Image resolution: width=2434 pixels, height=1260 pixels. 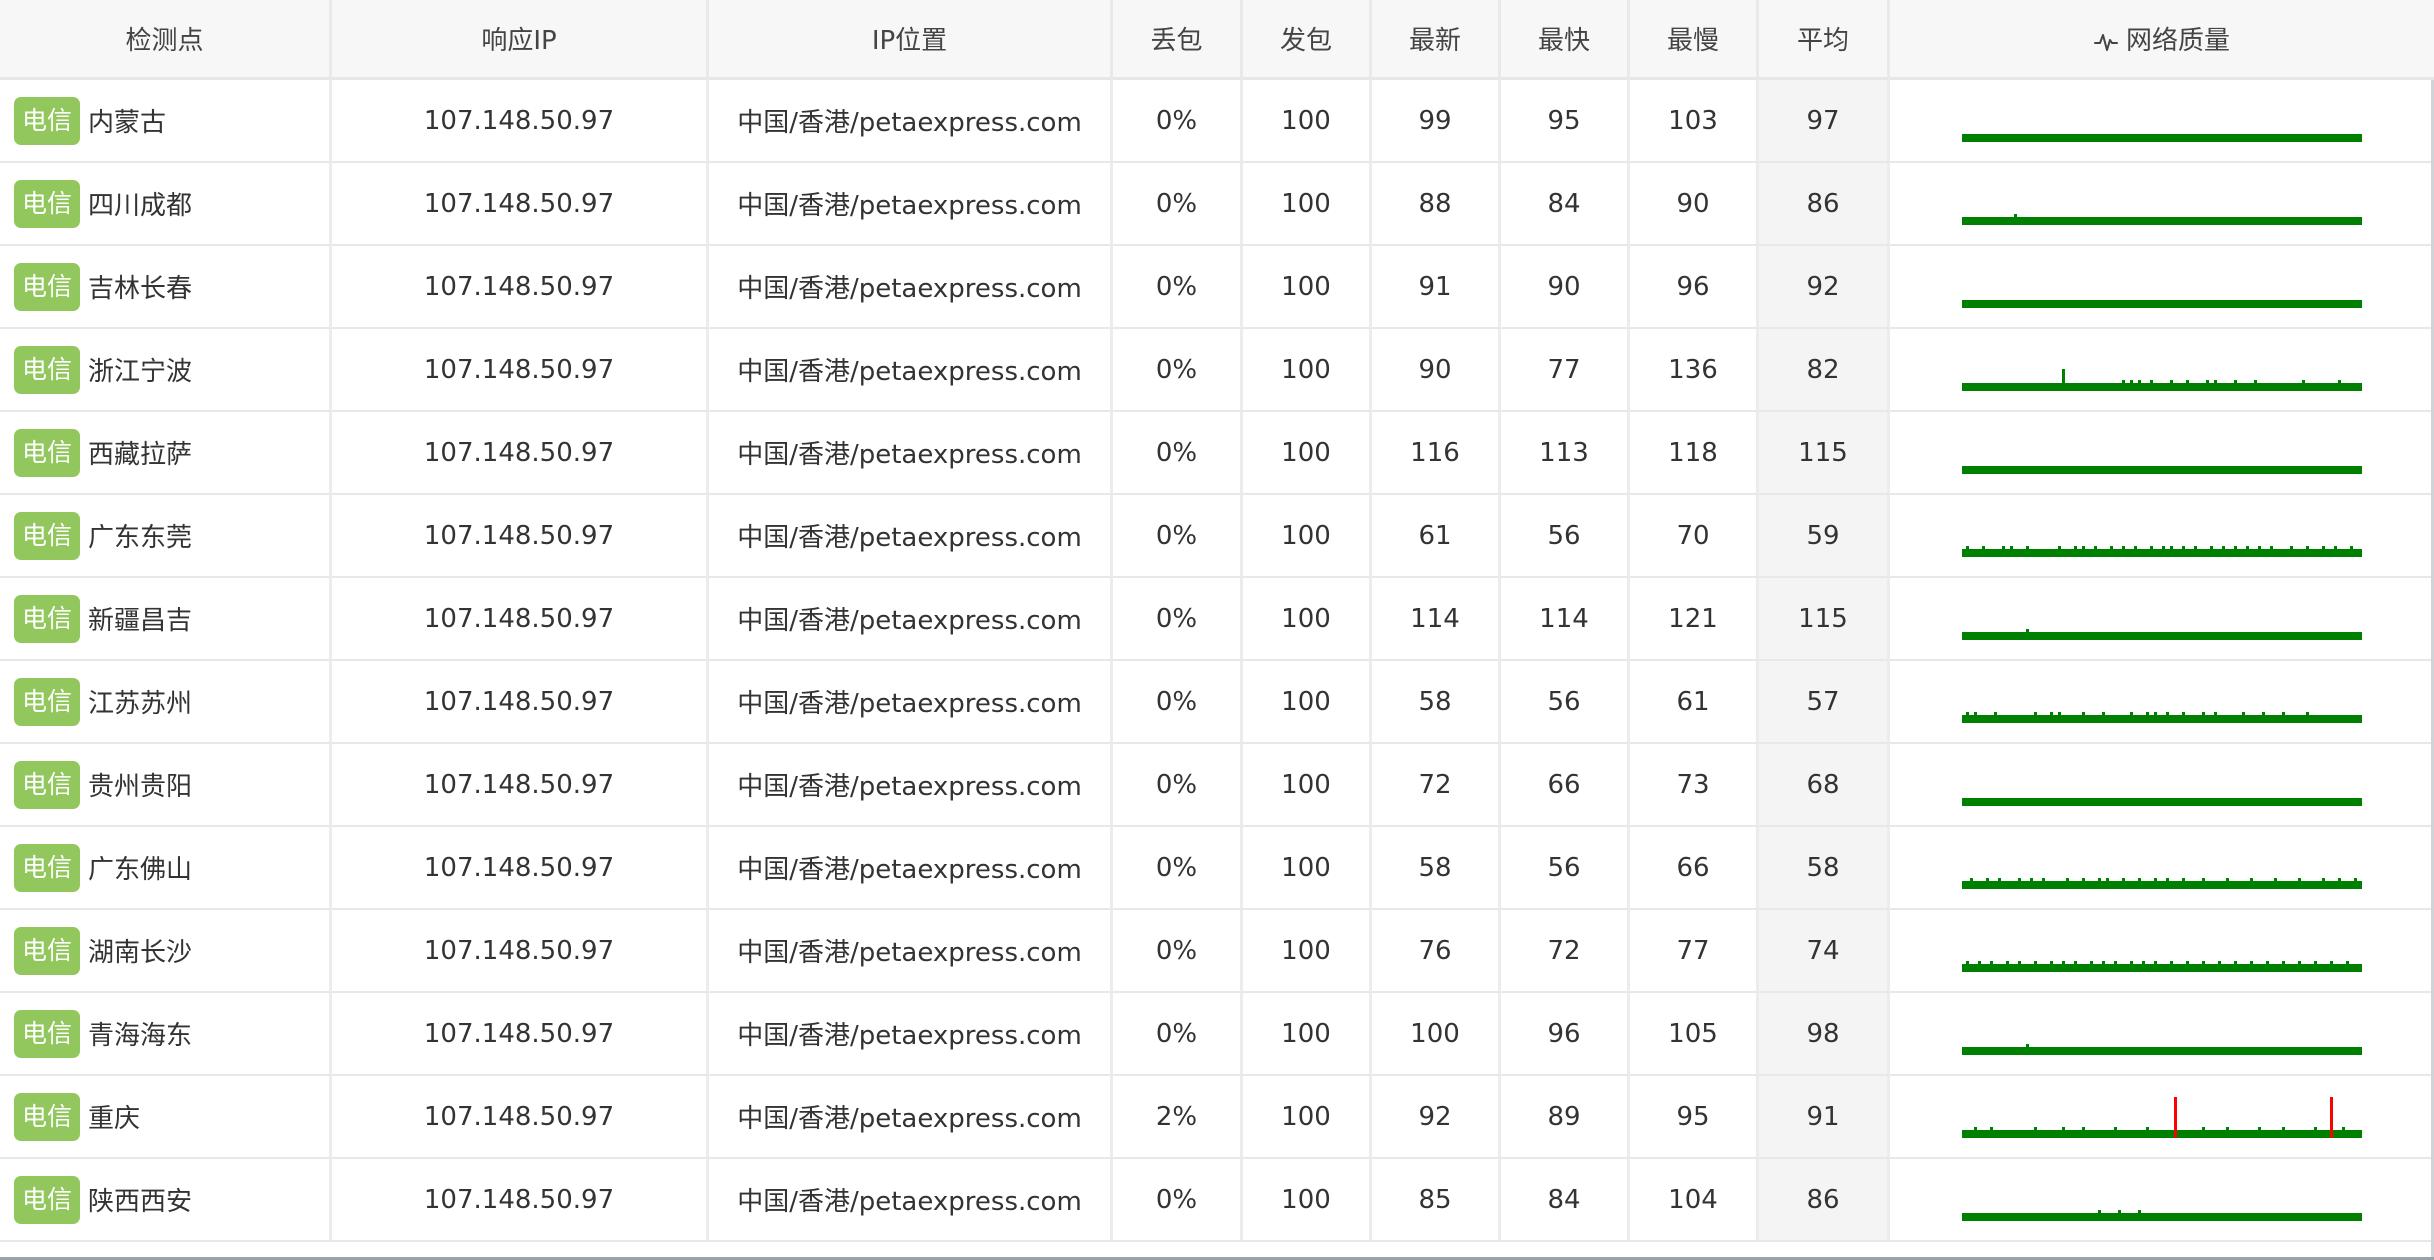 I want to click on header-quality: 网络质量, so click(x=2162, y=40).